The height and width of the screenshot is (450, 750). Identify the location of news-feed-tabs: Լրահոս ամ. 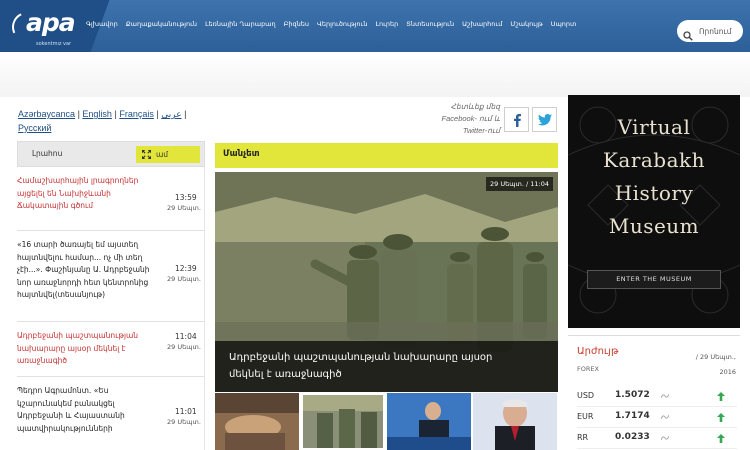
(111, 154).